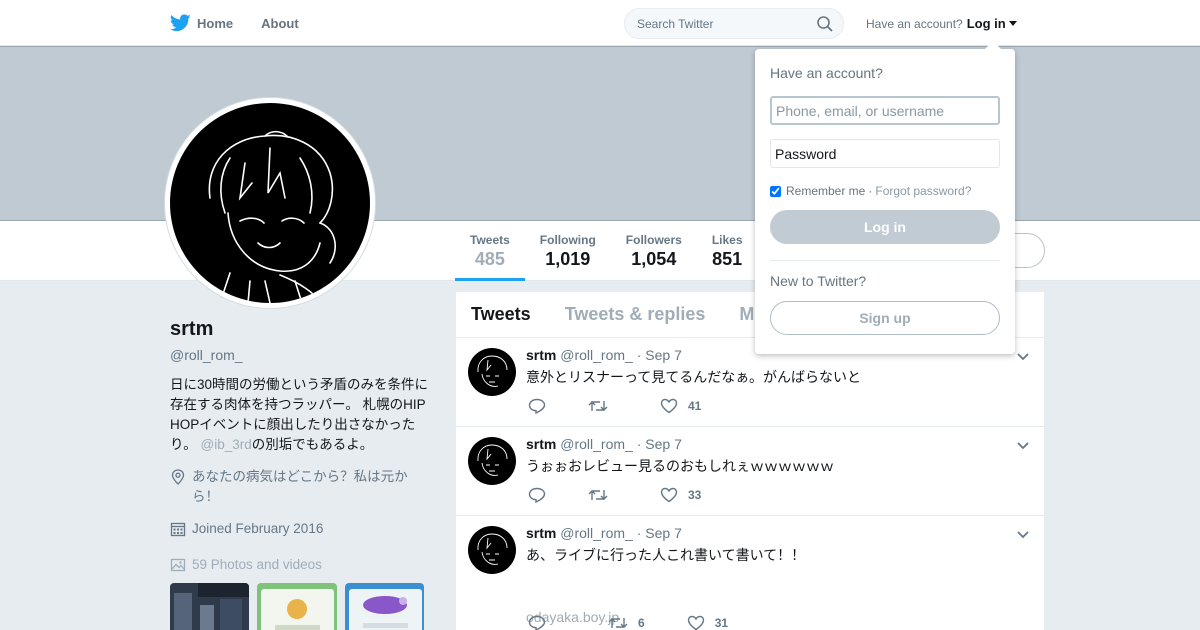  I want to click on account-menu: Have an account? Log in, so click(941, 23).